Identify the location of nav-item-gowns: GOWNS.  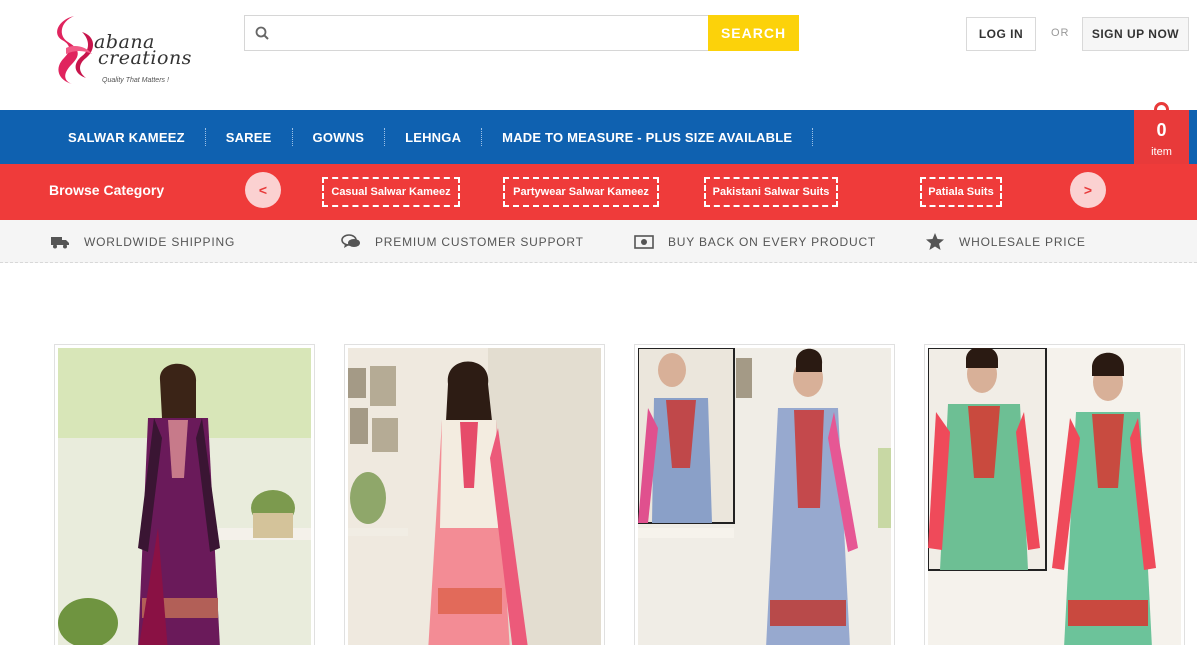
(339, 137).